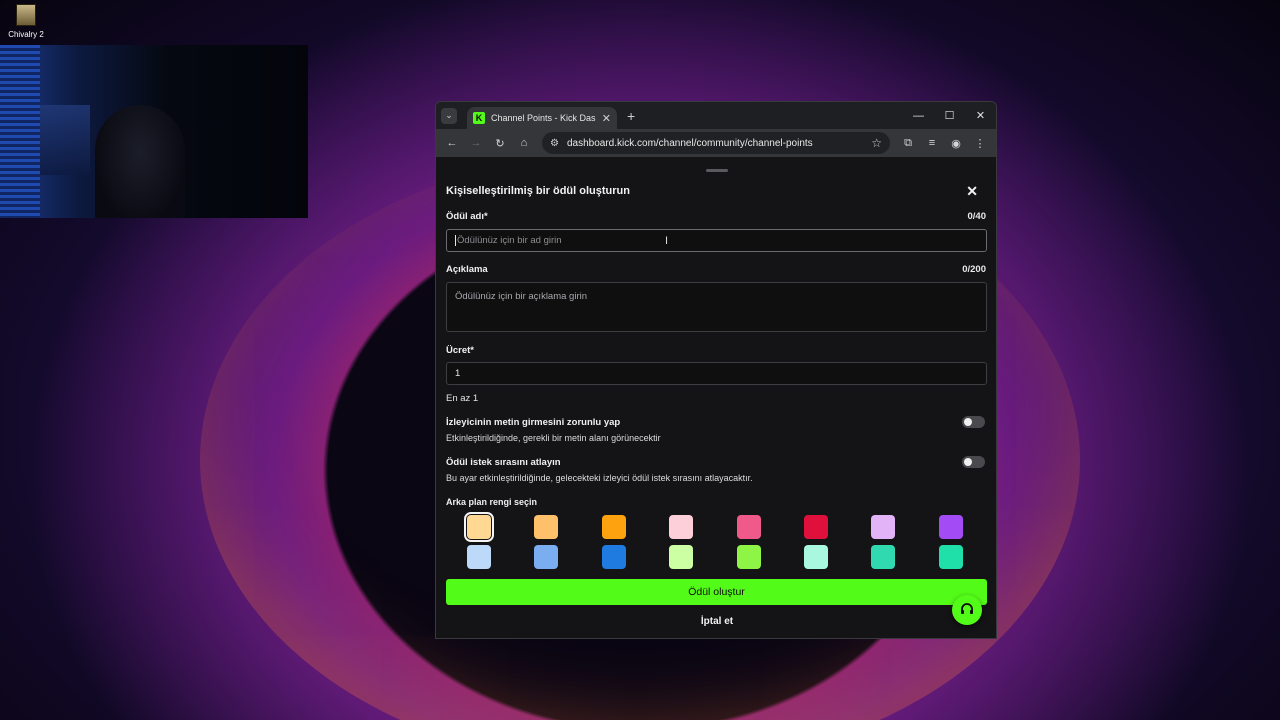  Describe the element at coordinates (452, 143) in the screenshot. I see `back-icon: ←` at that location.